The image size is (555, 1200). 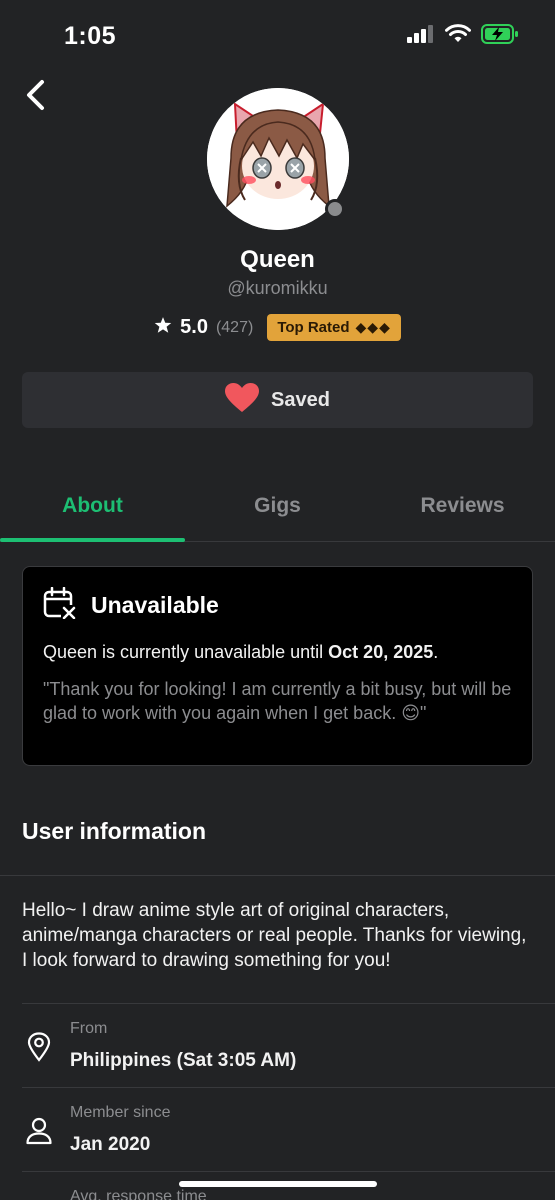 What do you see at coordinates (278, 1184) in the screenshot?
I see `home-indicator` at bounding box center [278, 1184].